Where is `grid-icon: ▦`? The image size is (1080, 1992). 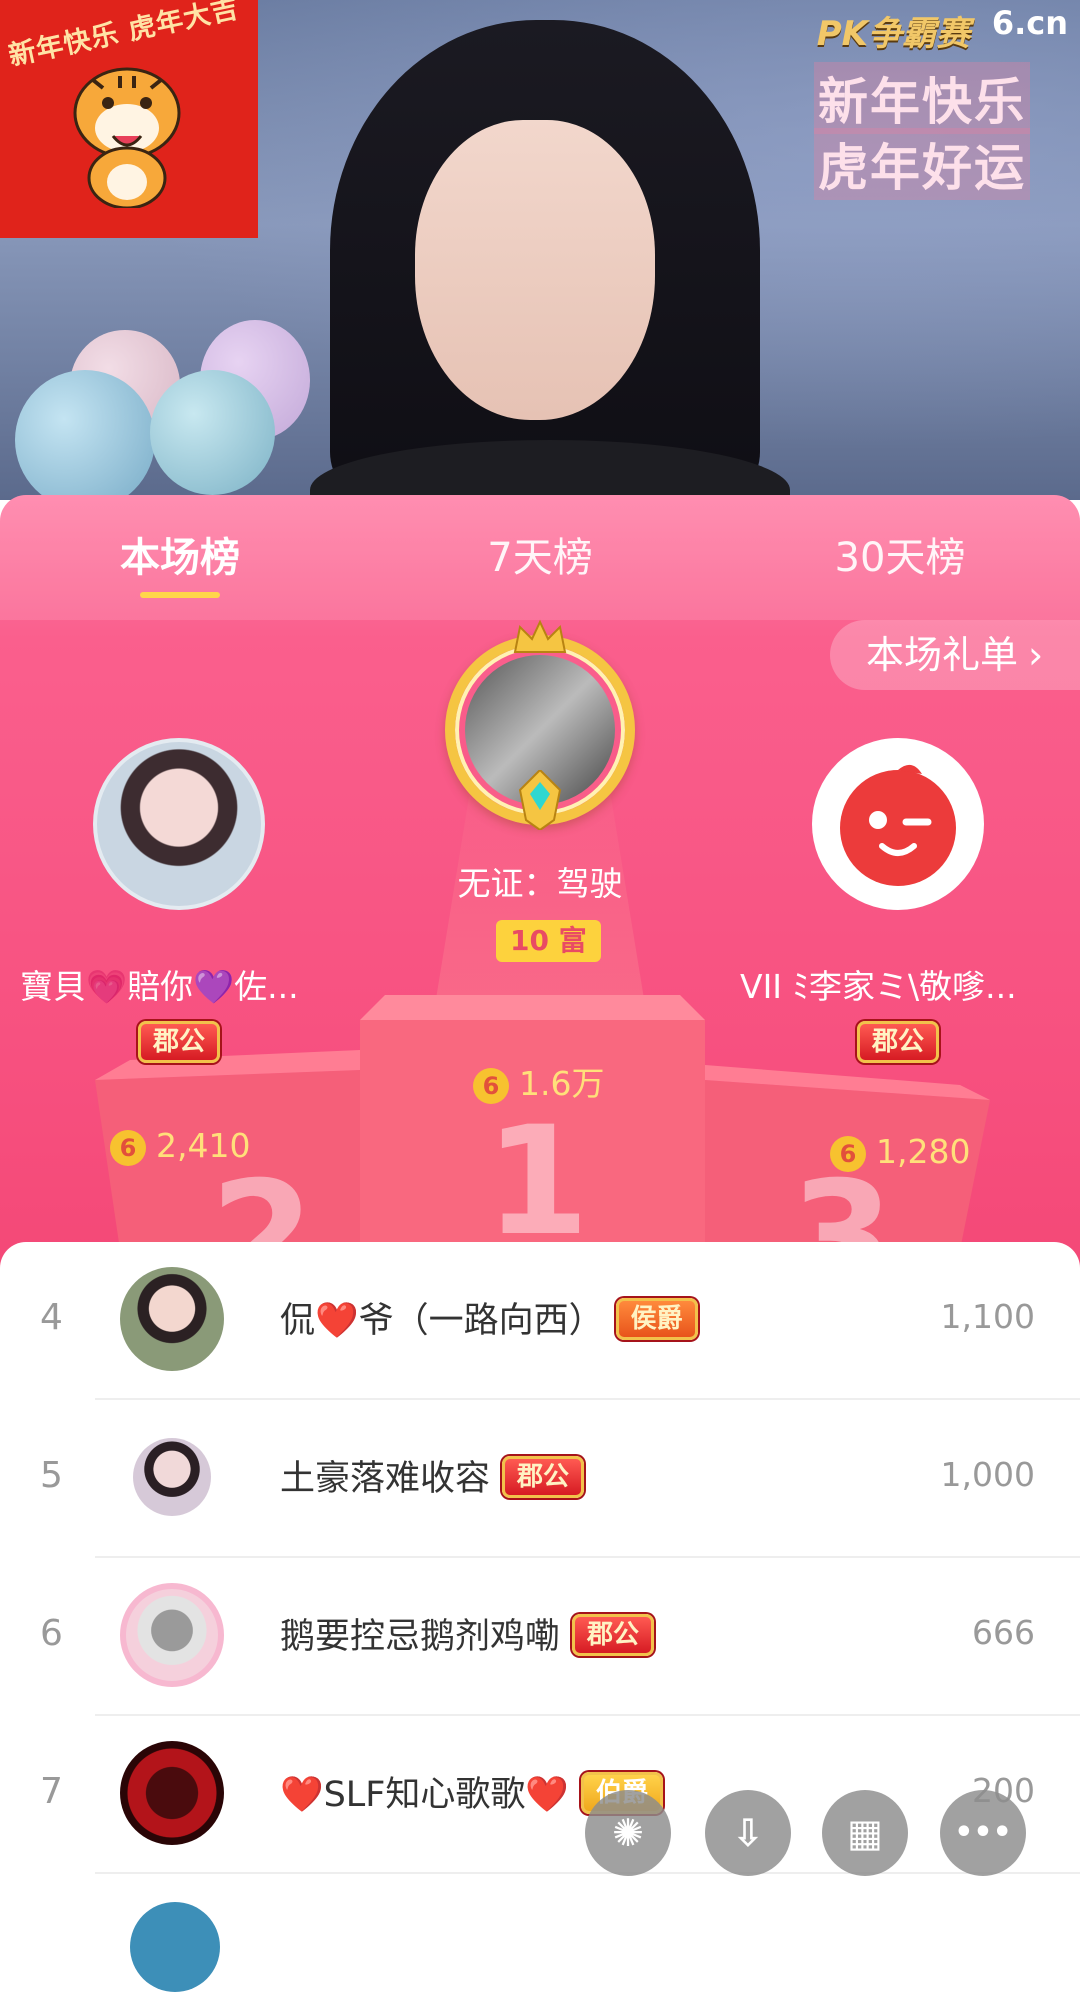 grid-icon: ▦ is located at coordinates (865, 1833).